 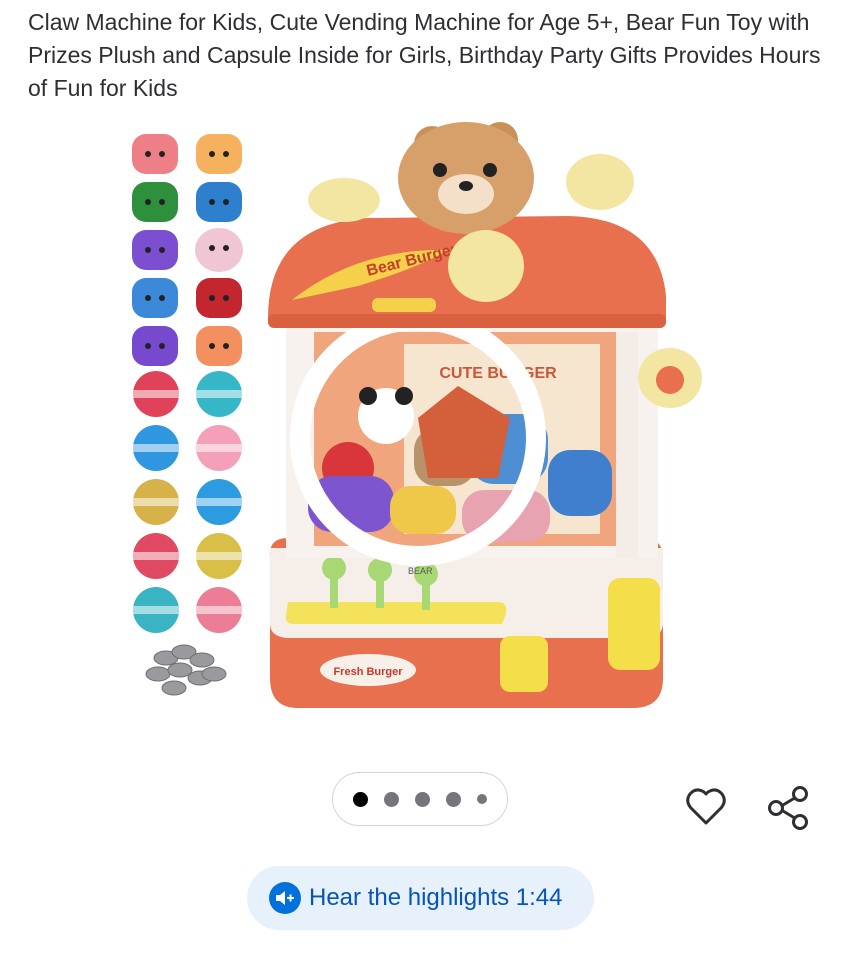 I want to click on inner-sign: CUTE BURGER, so click(x=498, y=373).